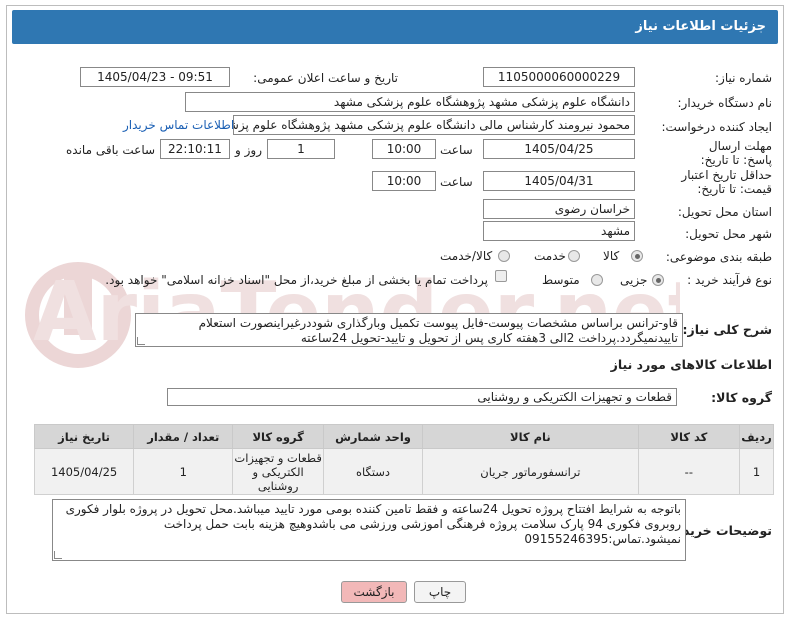 This screenshot has width=788, height=619. Describe the element at coordinates (574, 256) in the screenshot. I see `category-radio-service` at that location.